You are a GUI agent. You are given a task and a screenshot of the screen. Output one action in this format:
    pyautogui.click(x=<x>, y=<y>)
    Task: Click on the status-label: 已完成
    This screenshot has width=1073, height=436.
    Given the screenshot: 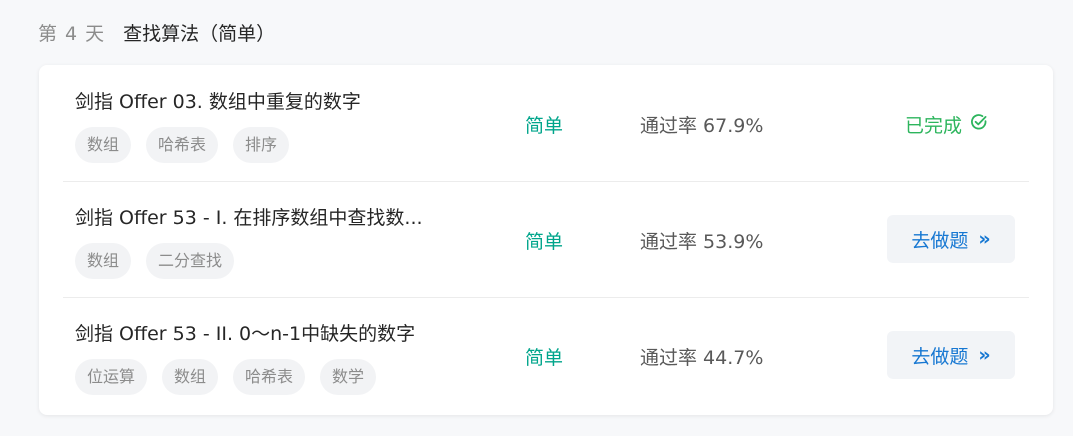 What is the action you would take?
    pyautogui.click(x=934, y=126)
    